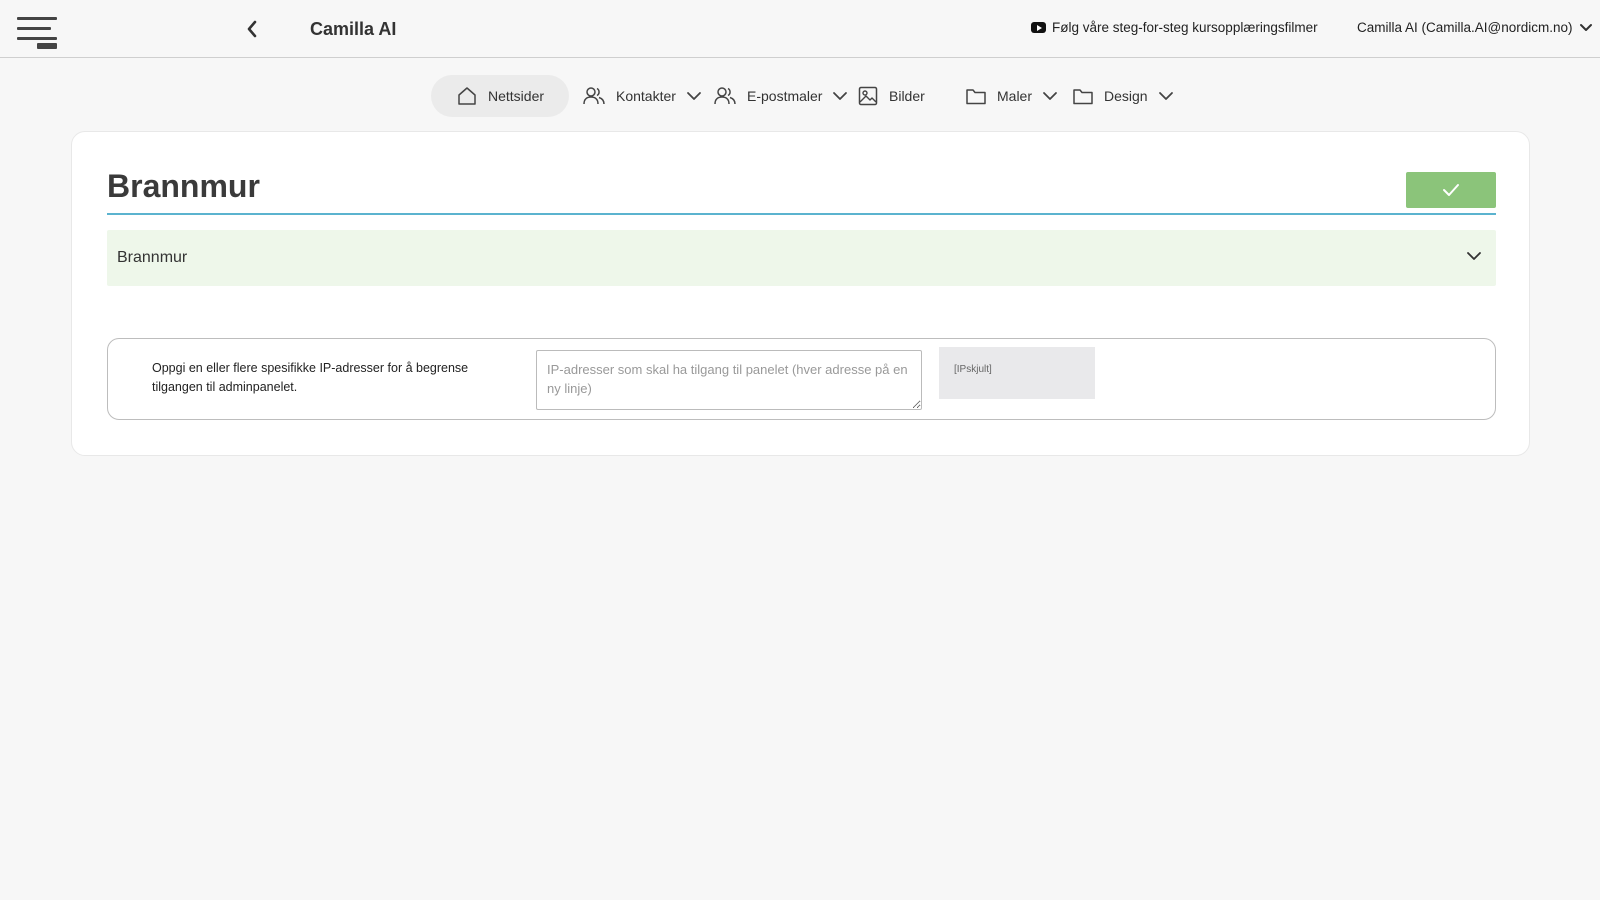 The image size is (1600, 900). Describe the element at coordinates (38, 35) in the screenshot. I see `menu-icon` at that location.